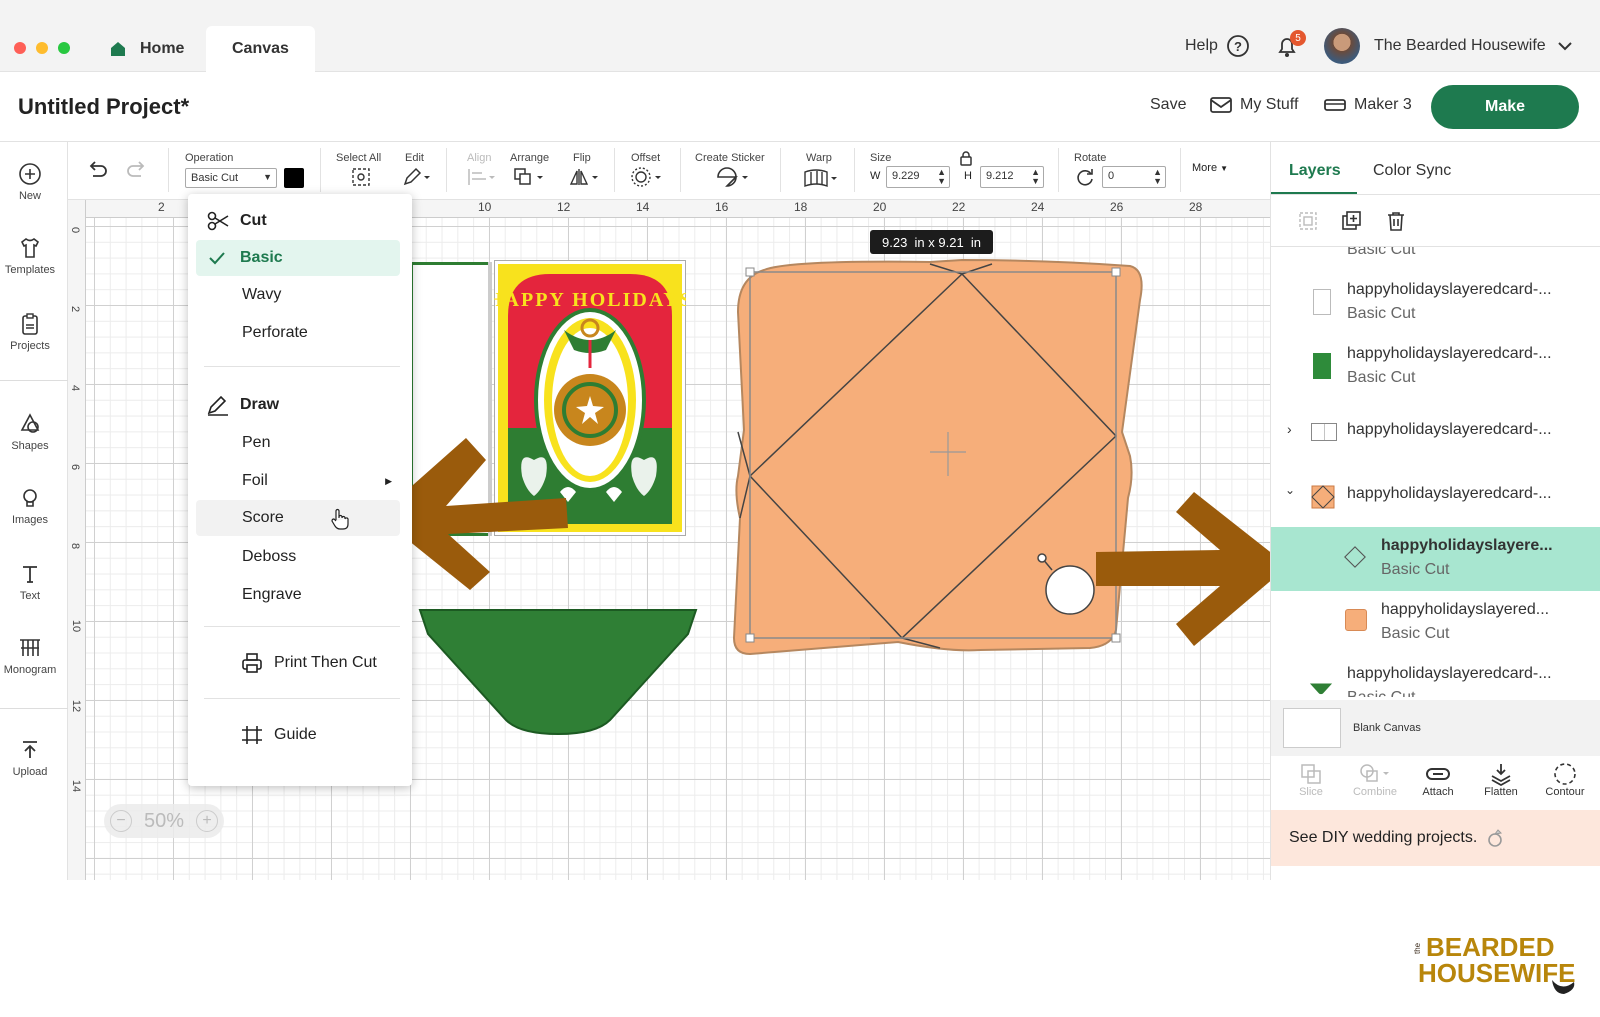 Image resolution: width=1600 pixels, height=1017 pixels. I want to click on chevron-down-icon: ⌄, so click(1290, 490).